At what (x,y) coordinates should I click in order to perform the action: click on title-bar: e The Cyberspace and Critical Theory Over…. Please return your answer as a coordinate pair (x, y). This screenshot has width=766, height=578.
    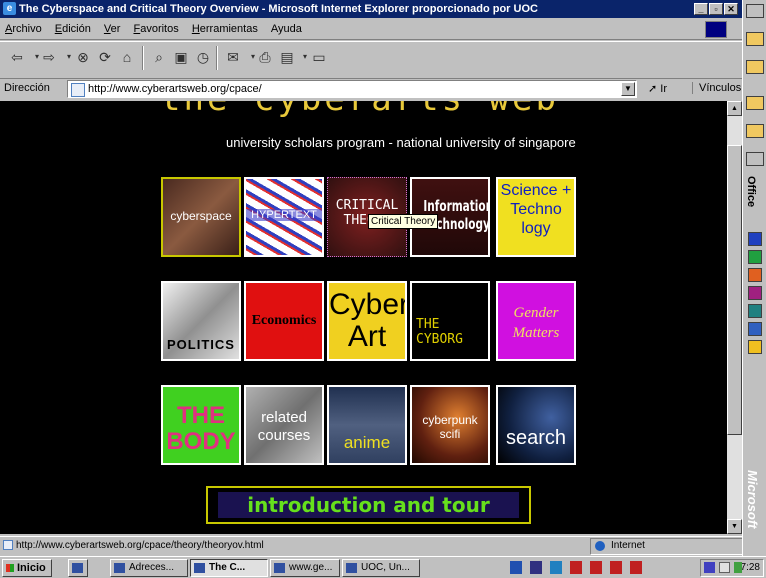
    Looking at the image, I should click on (371, 9).